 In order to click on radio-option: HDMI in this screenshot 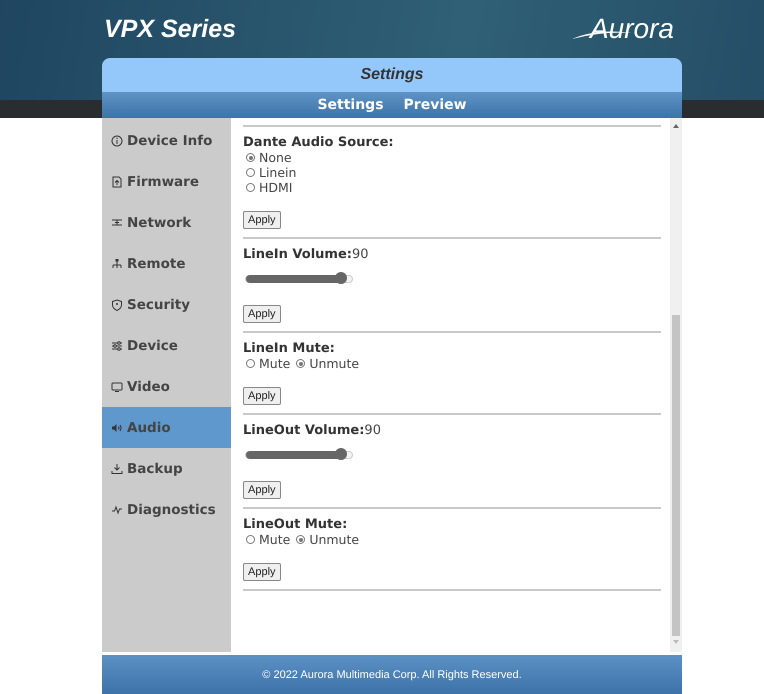, I will do `click(453, 187)`.